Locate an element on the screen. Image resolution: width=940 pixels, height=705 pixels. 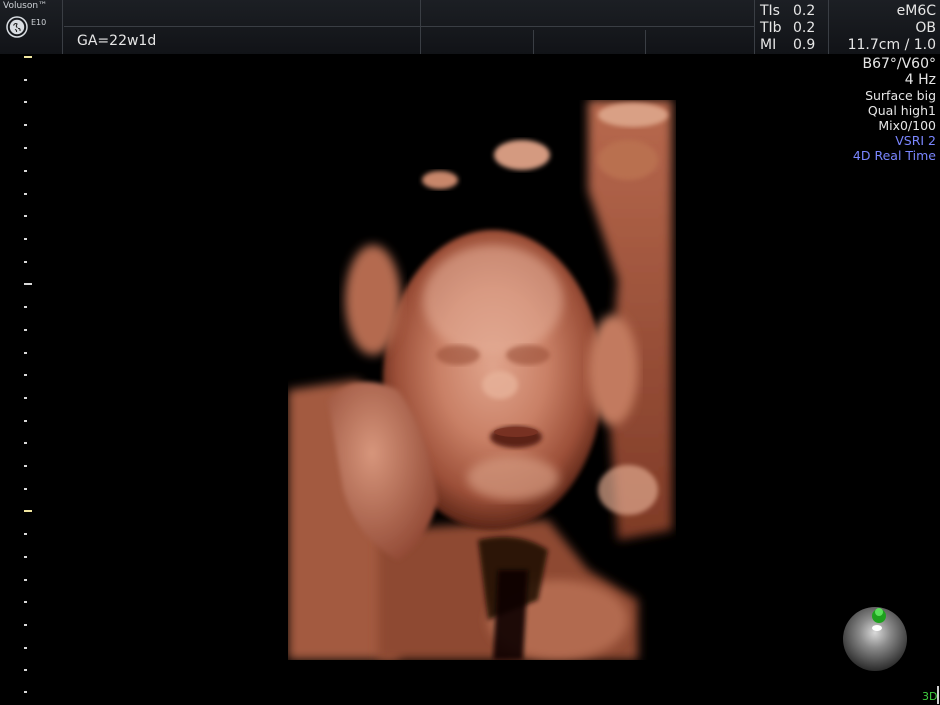
mix-setting: Mix0/100 is located at coordinates (907, 125).